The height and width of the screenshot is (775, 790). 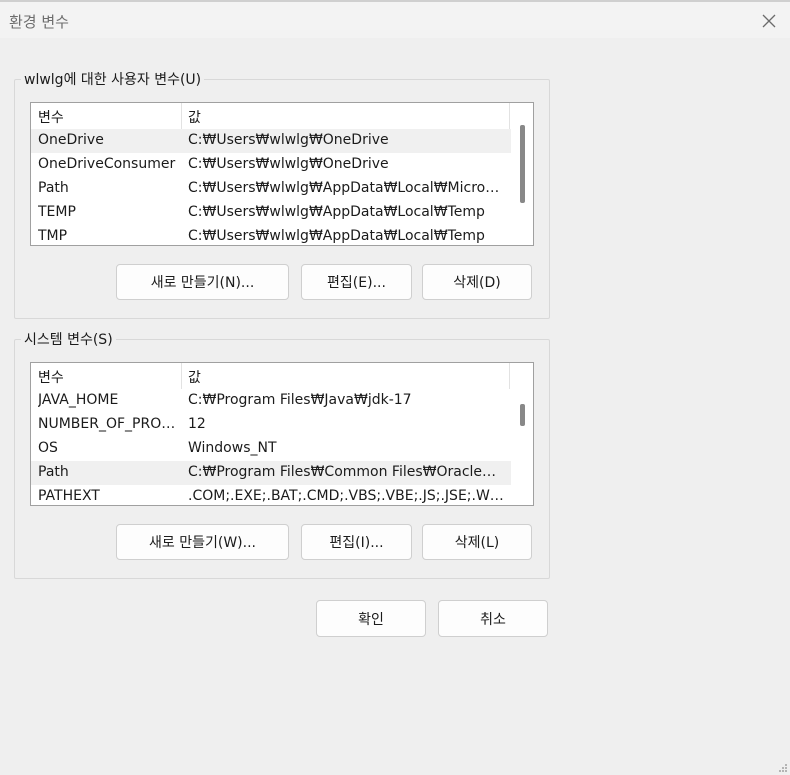 I want to click on table-row: JAVA_HOME C:₩Program Files₩Java₩jdk-17, so click(x=271, y=401).